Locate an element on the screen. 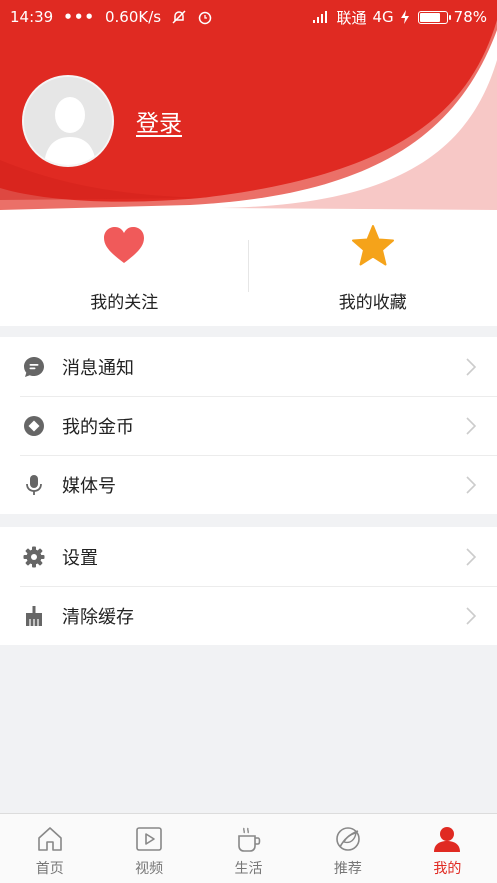  nav-label-video: 视频 is located at coordinates (149, 869).